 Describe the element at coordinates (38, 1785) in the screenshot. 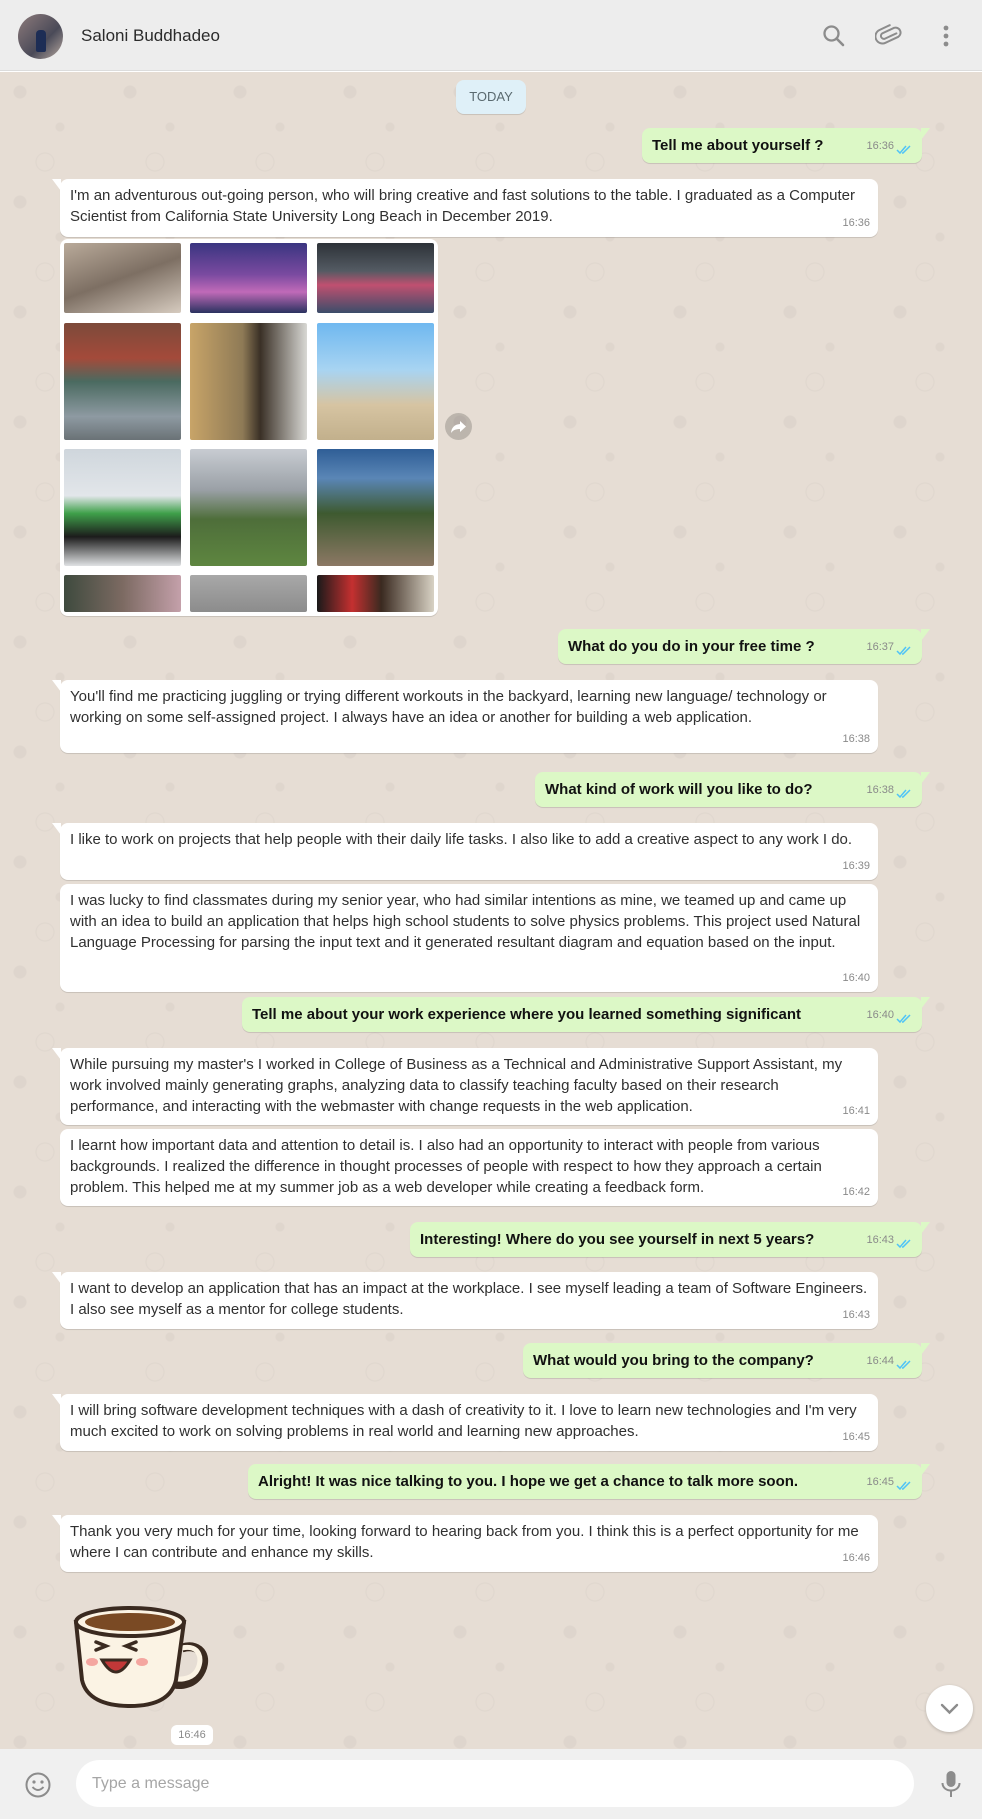

I see `emoji-icon` at that location.